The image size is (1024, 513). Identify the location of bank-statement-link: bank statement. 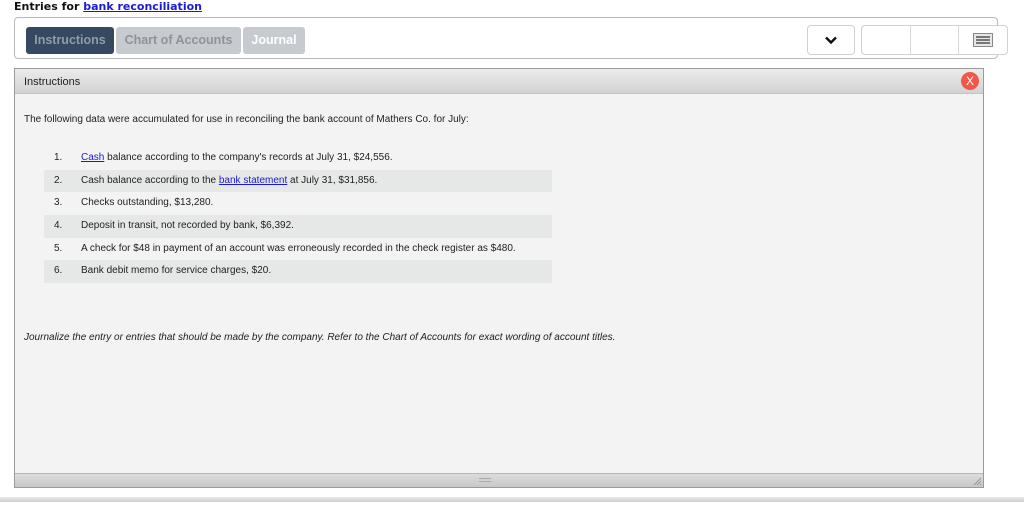
(253, 180).